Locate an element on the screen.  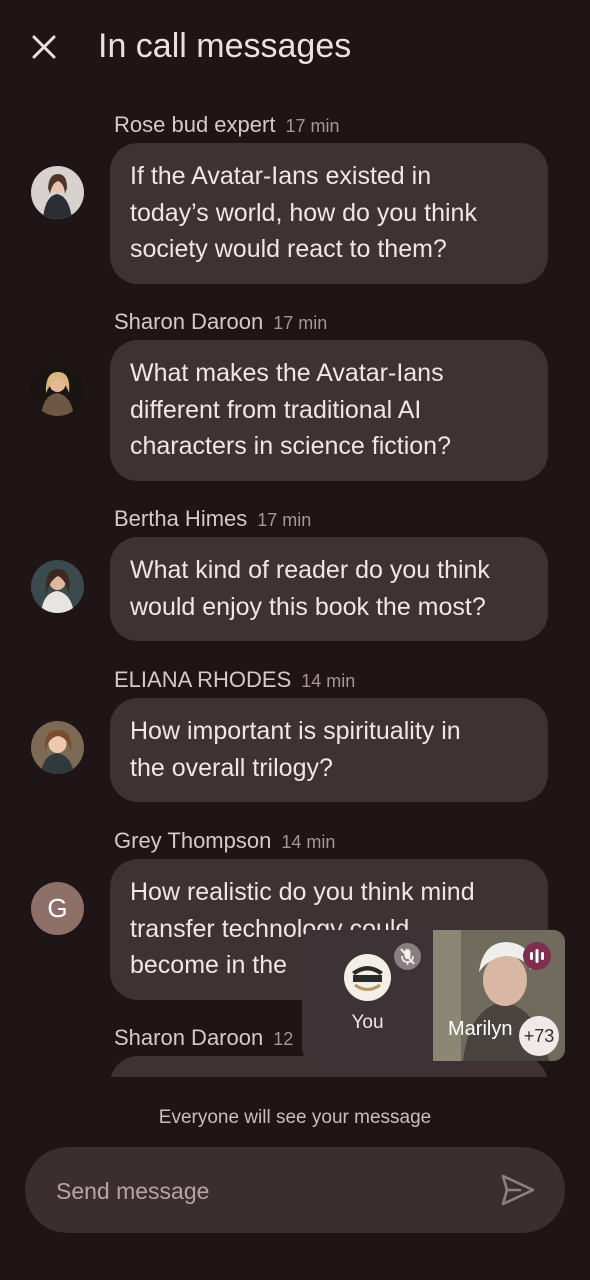
speaking-indicator is located at coordinates (537, 956).